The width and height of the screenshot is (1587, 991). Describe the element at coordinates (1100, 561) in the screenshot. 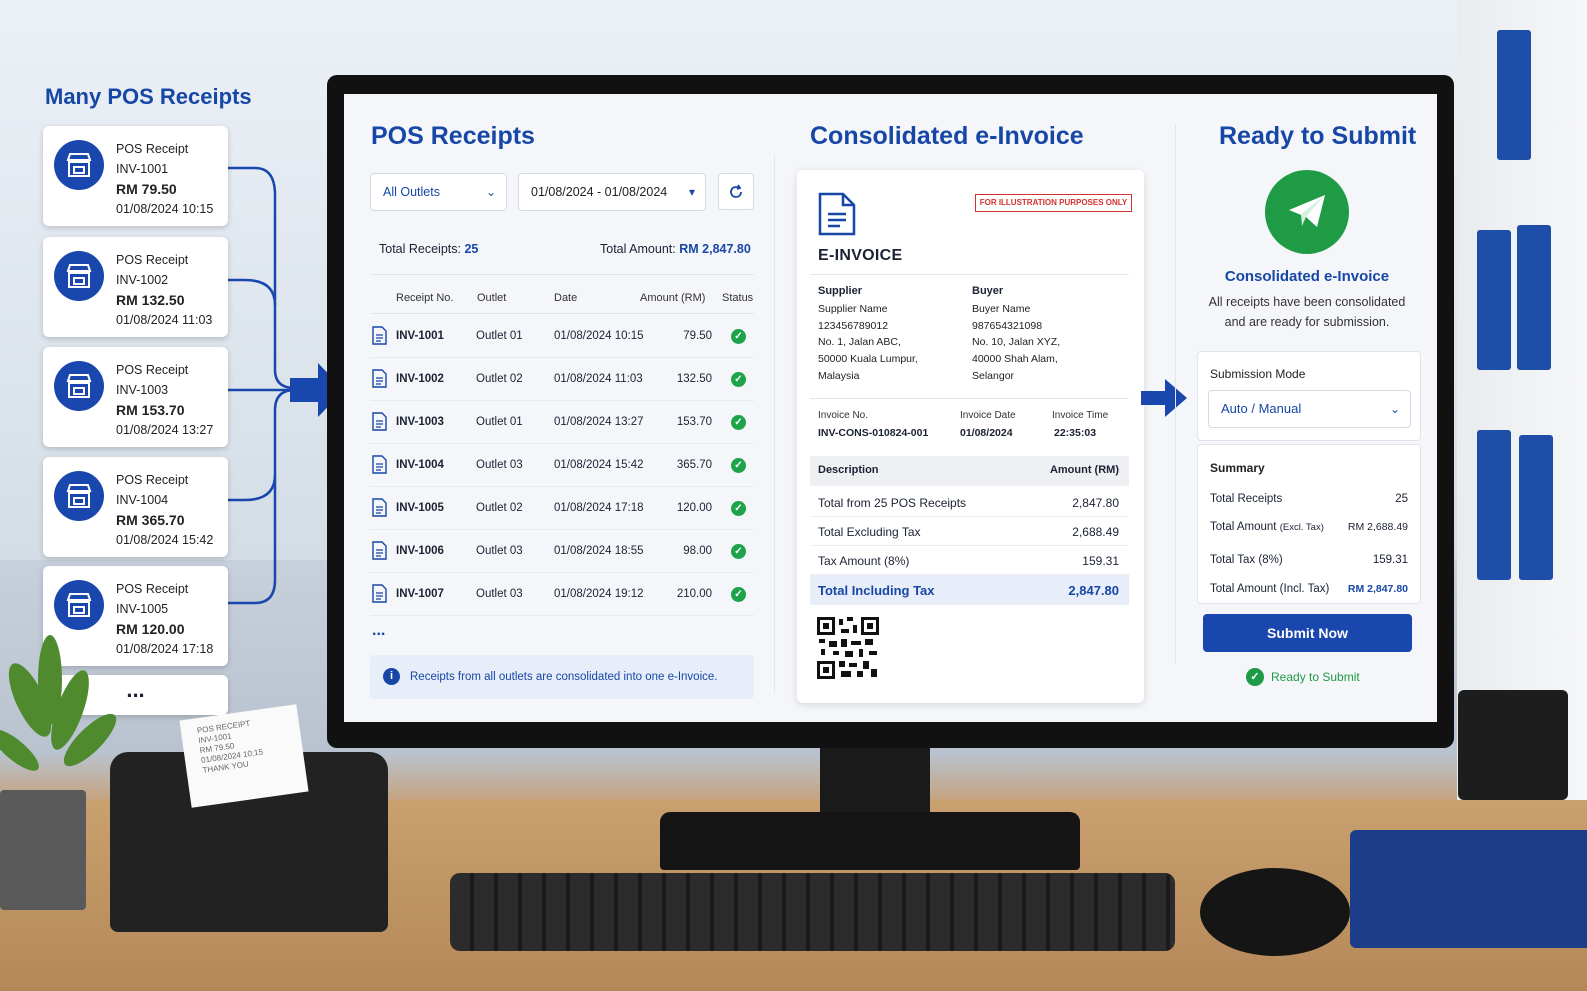

I see `line-amount: 159.31` at that location.